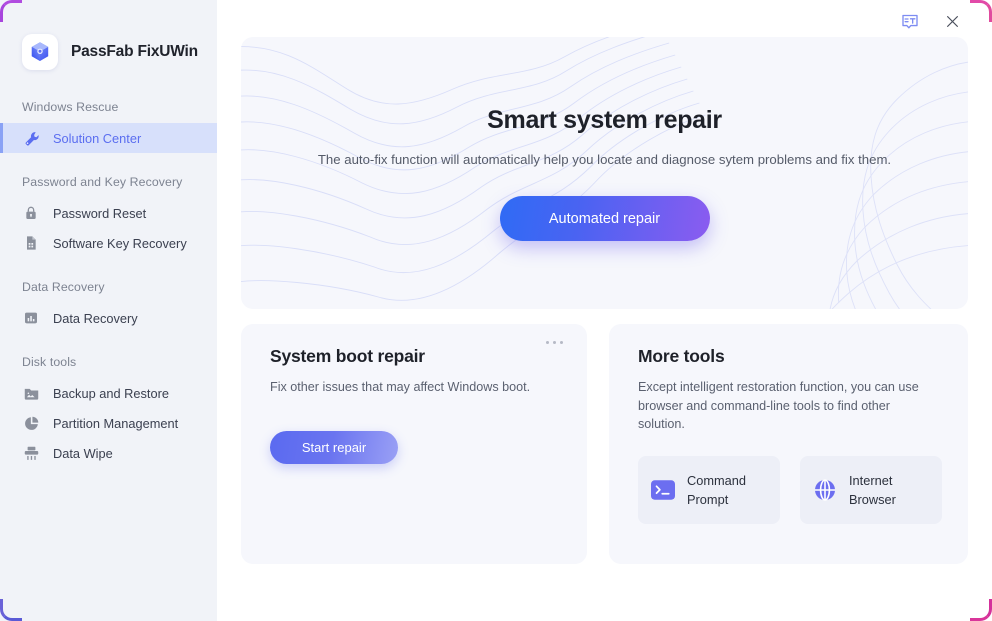  What do you see at coordinates (120, 243) in the screenshot?
I see `sidebar-item-label: Software Key Recovery` at bounding box center [120, 243].